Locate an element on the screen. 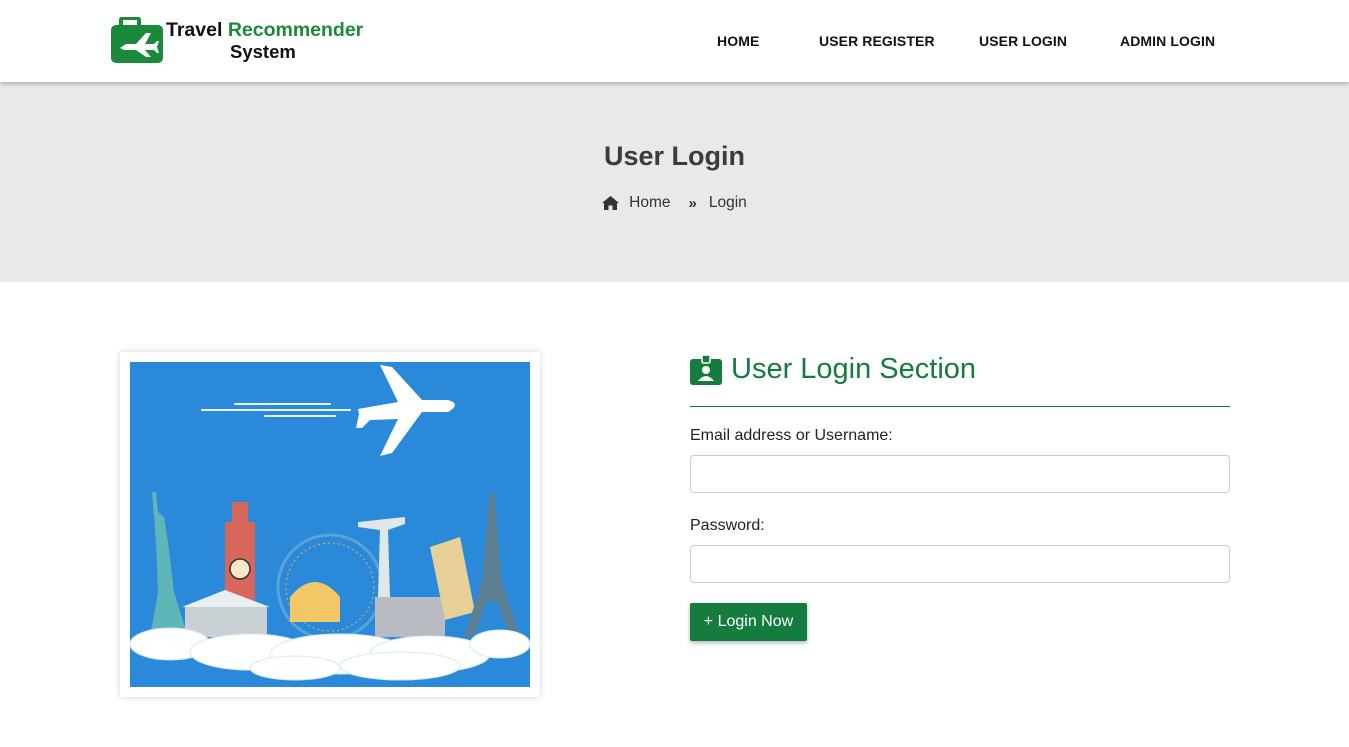 Image resolution: width=1349 pixels, height=747 pixels. breadcrumb: Home » Login is located at coordinates (674, 203).